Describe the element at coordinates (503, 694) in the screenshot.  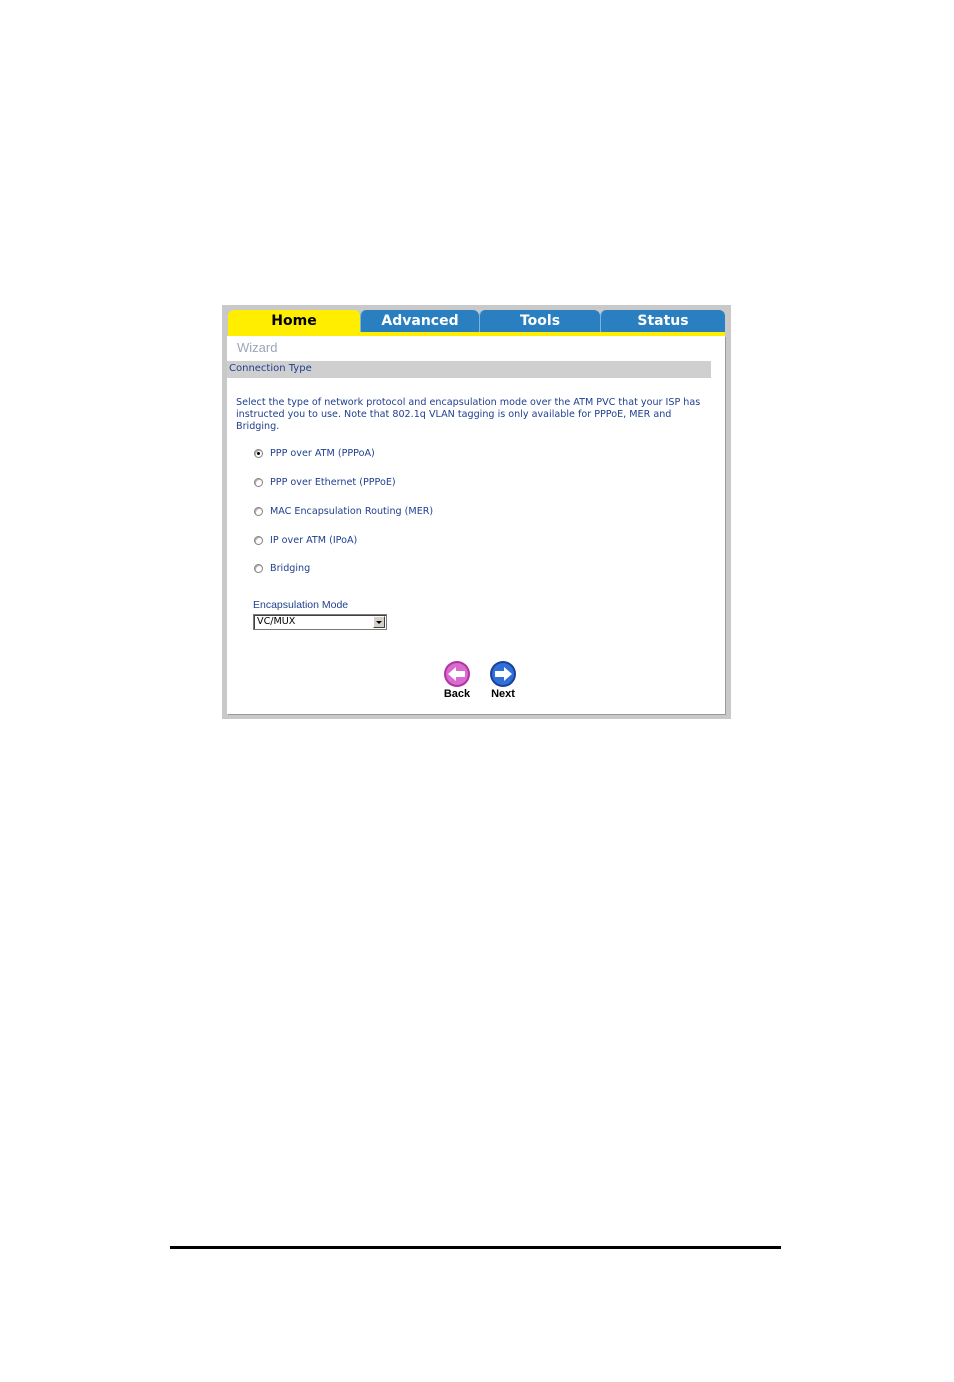
I see `next-label: Next` at that location.